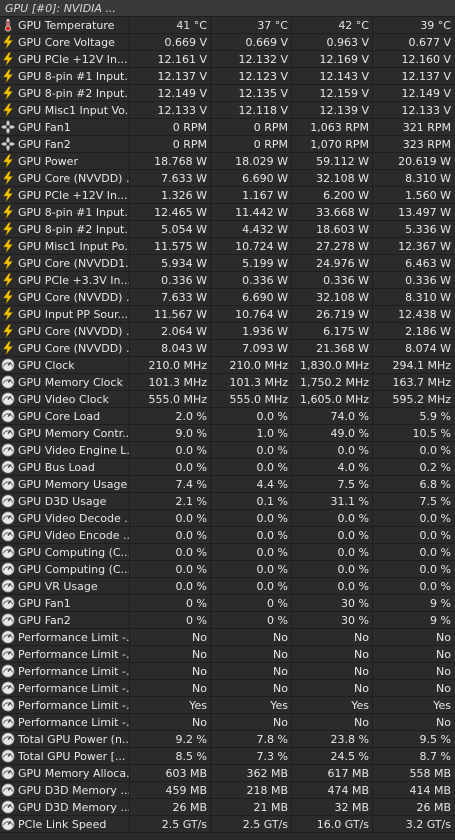 This screenshot has width=455, height=840. Describe the element at coordinates (170, 484) in the screenshot. I see `current-value: 7.4 %` at that location.